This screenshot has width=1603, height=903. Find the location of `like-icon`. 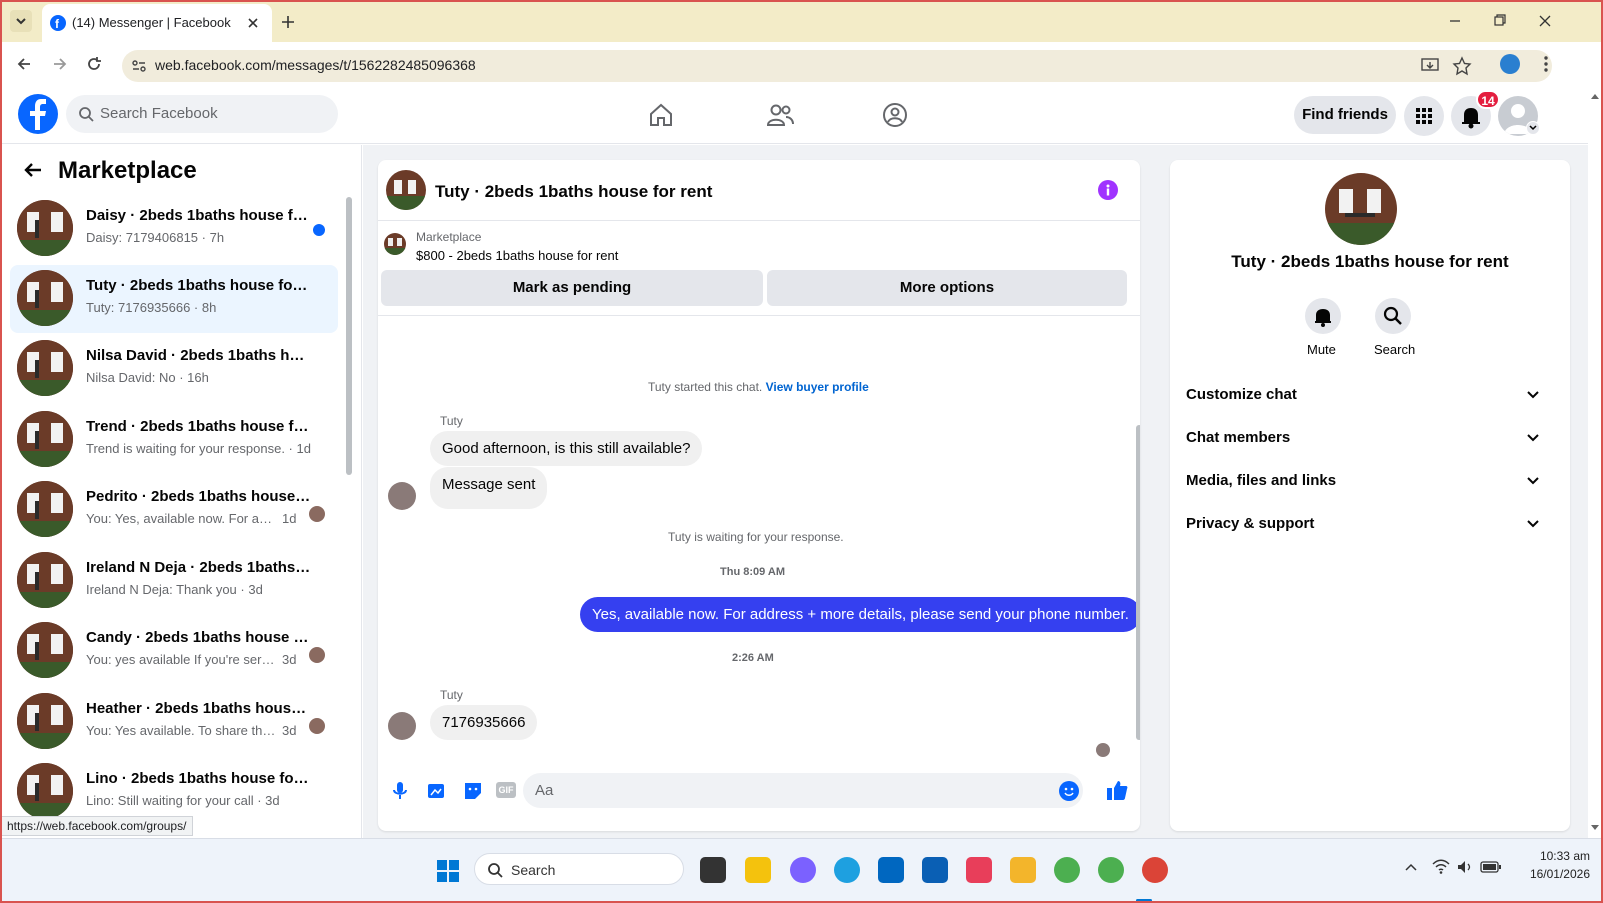

like-icon is located at coordinates (1117, 790).